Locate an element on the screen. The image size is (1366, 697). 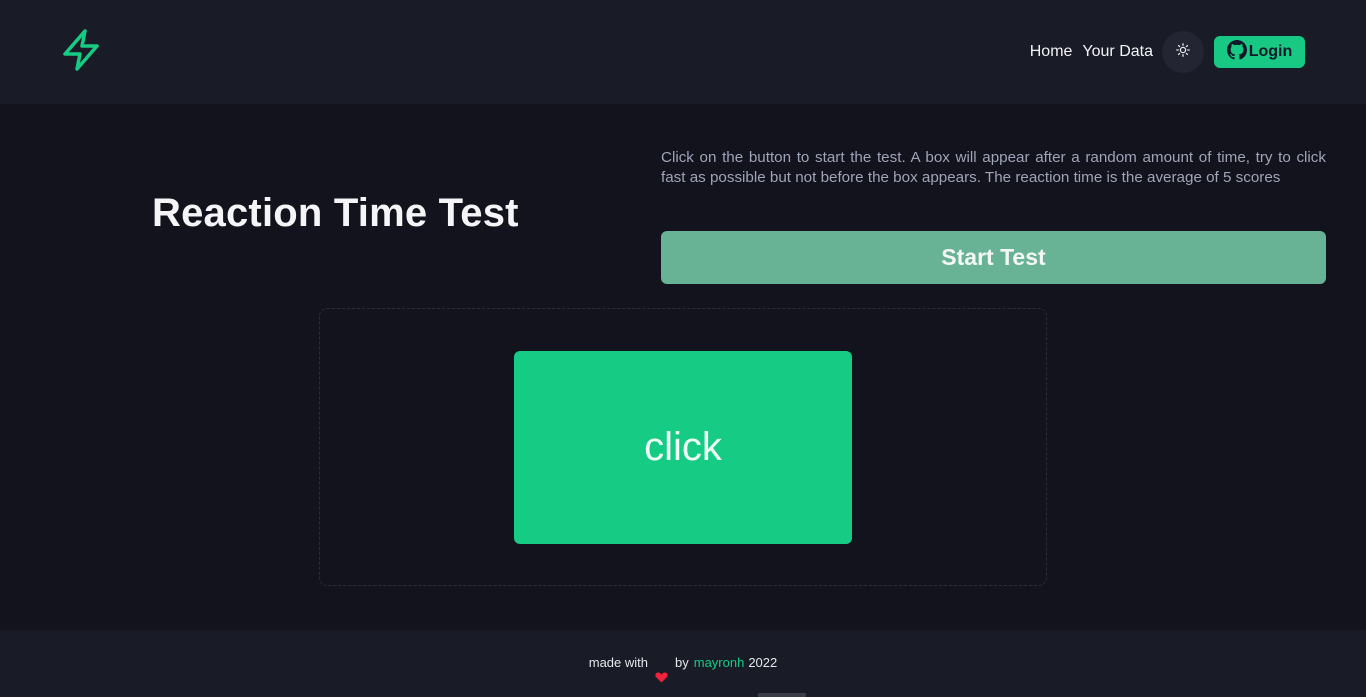
login-button: Login is located at coordinates (1259, 52).